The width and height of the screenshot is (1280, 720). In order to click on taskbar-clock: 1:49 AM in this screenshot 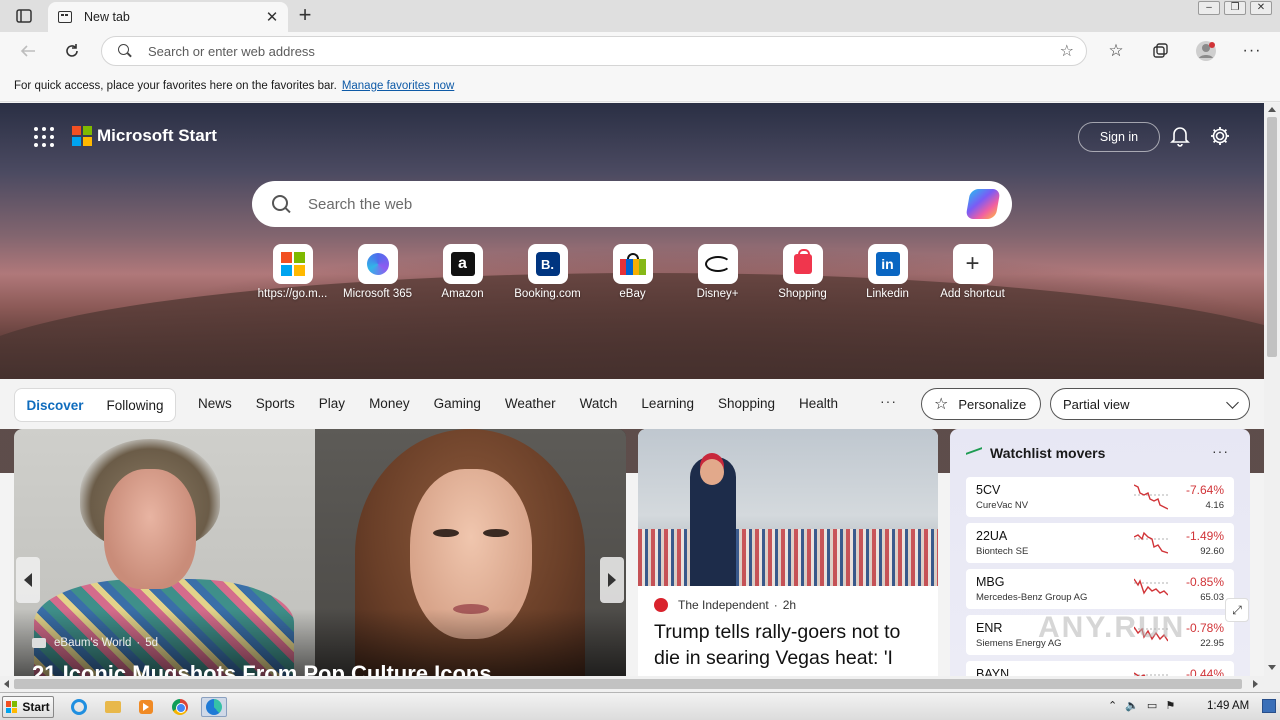, I will do `click(1228, 706)`.